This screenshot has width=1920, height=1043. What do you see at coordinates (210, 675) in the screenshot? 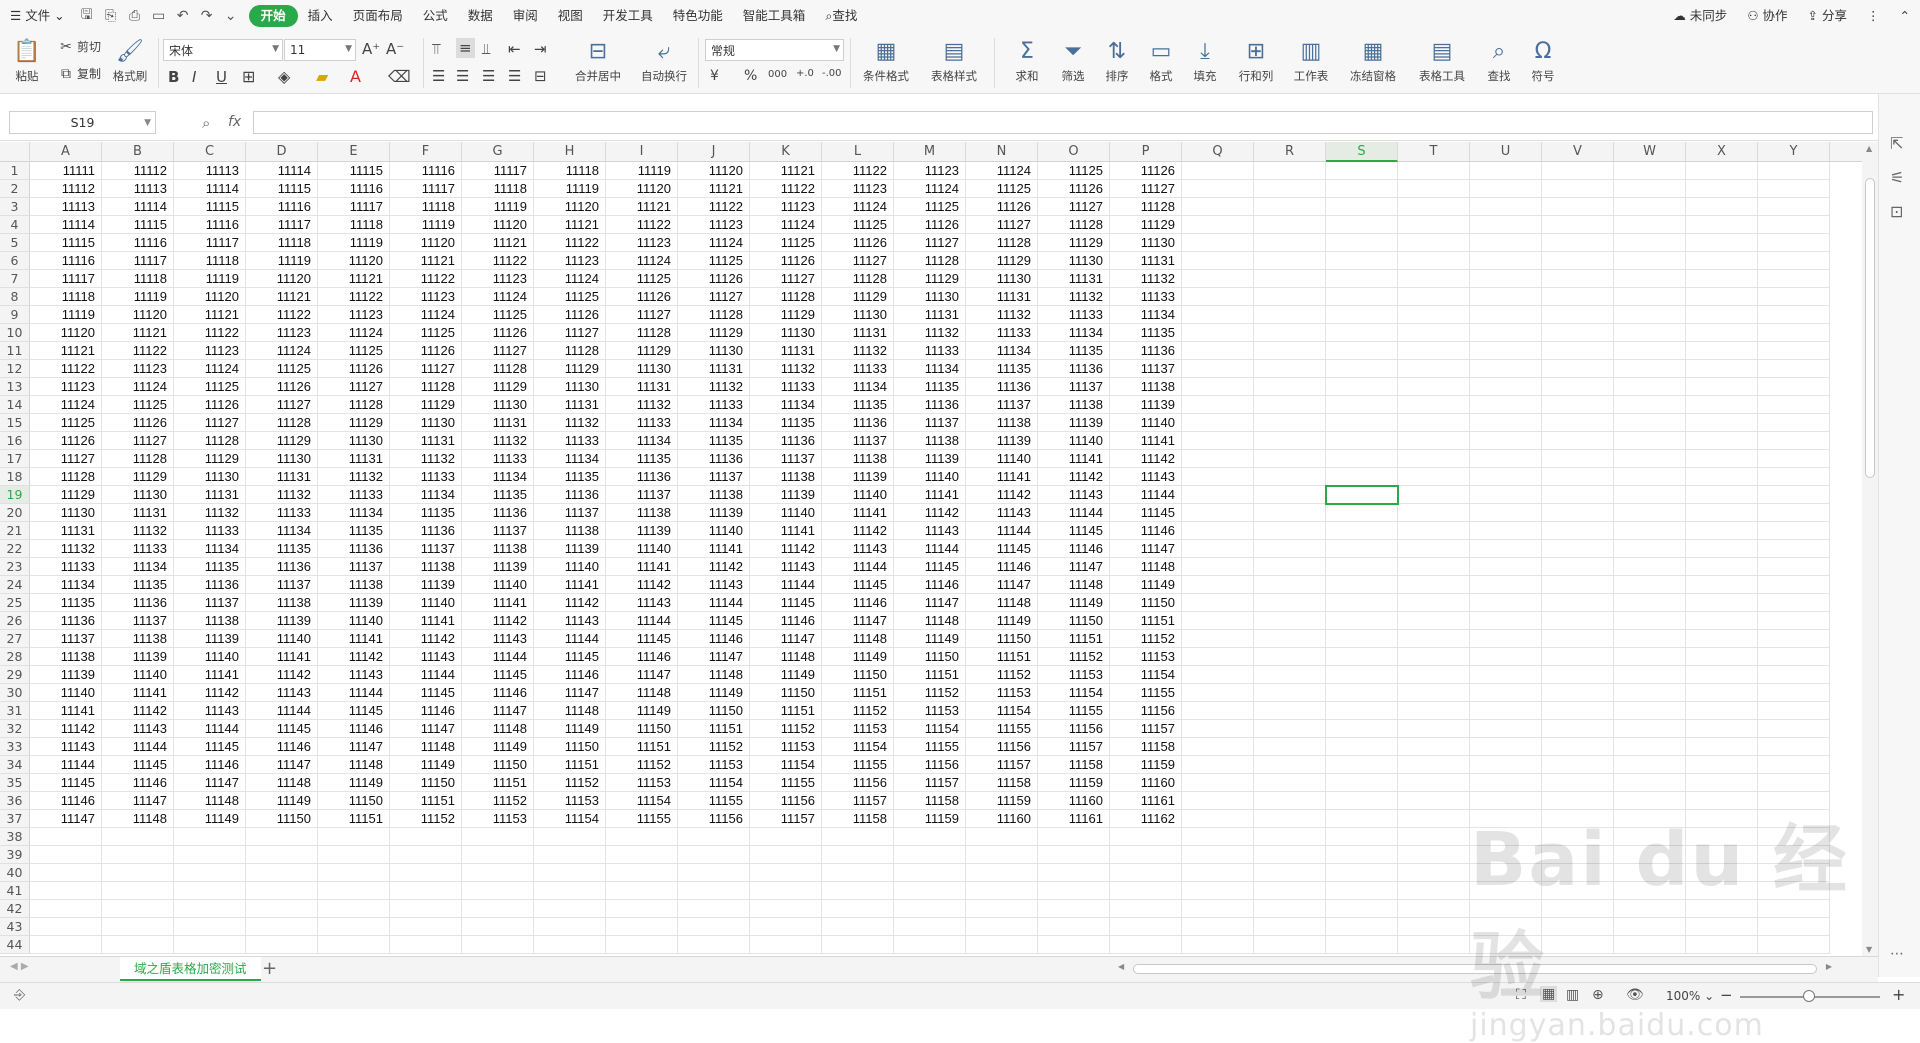
I see `cell: 11141` at bounding box center [210, 675].